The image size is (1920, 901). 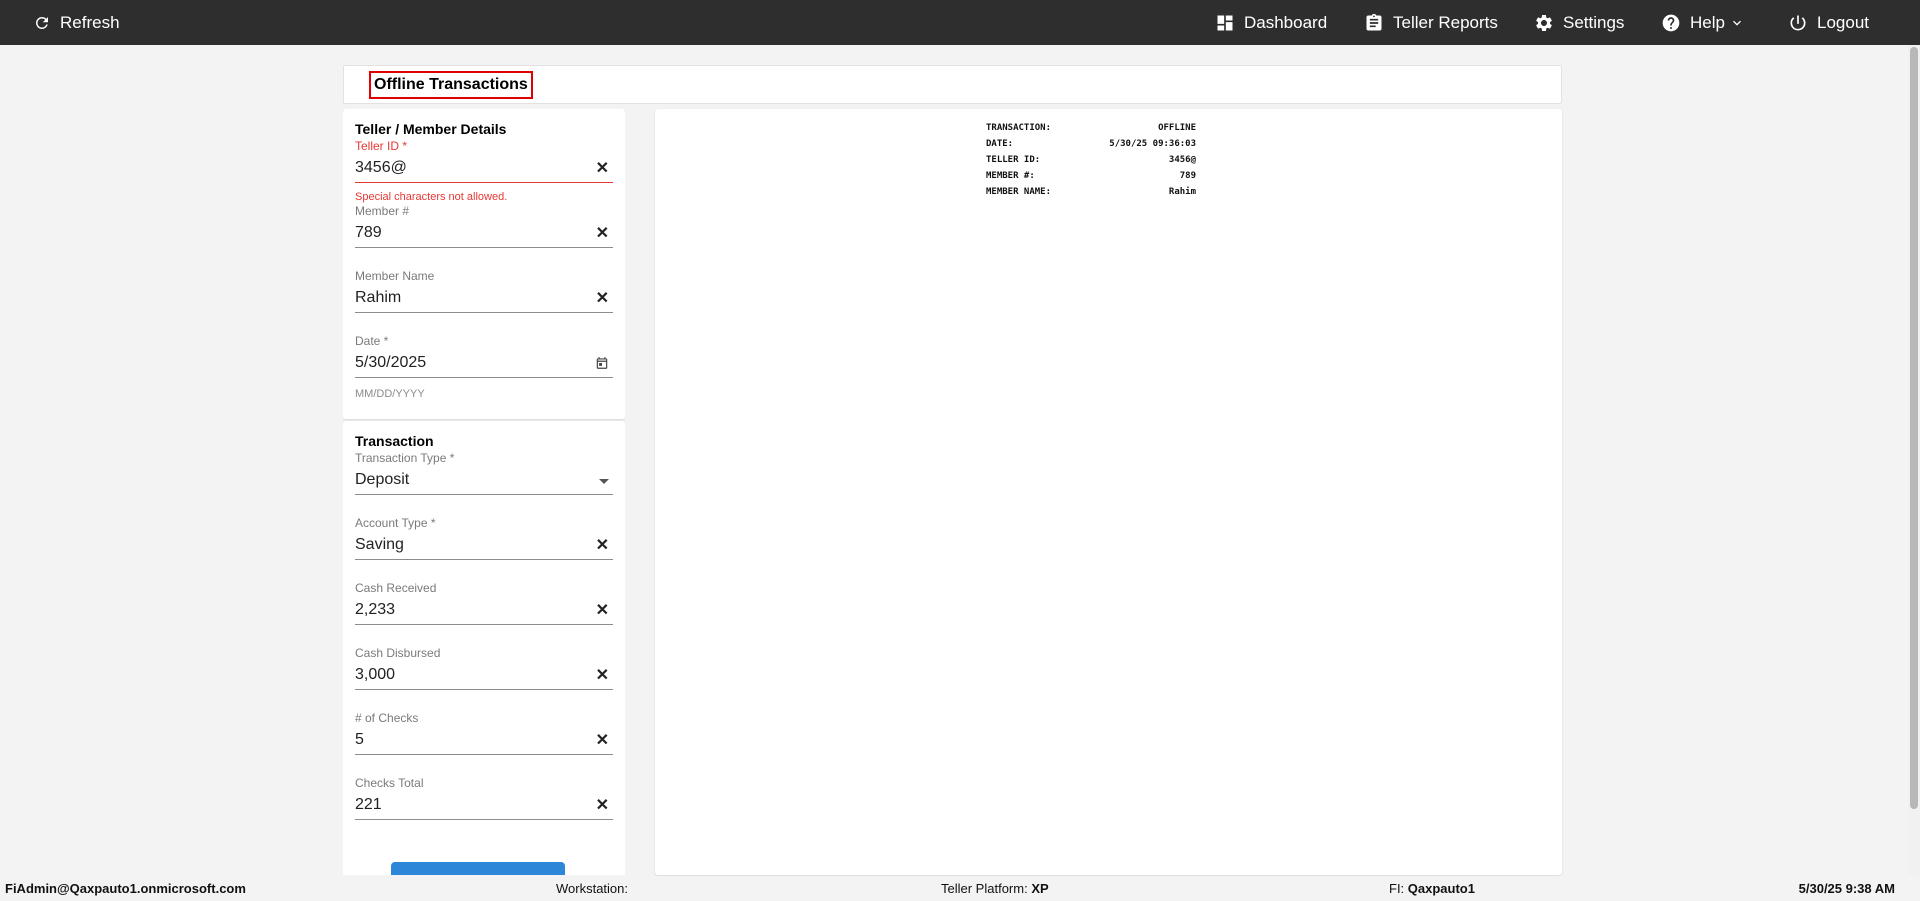 I want to click on cash-received-field: Cash Received 2,233 ✕, so click(x=484, y=606).